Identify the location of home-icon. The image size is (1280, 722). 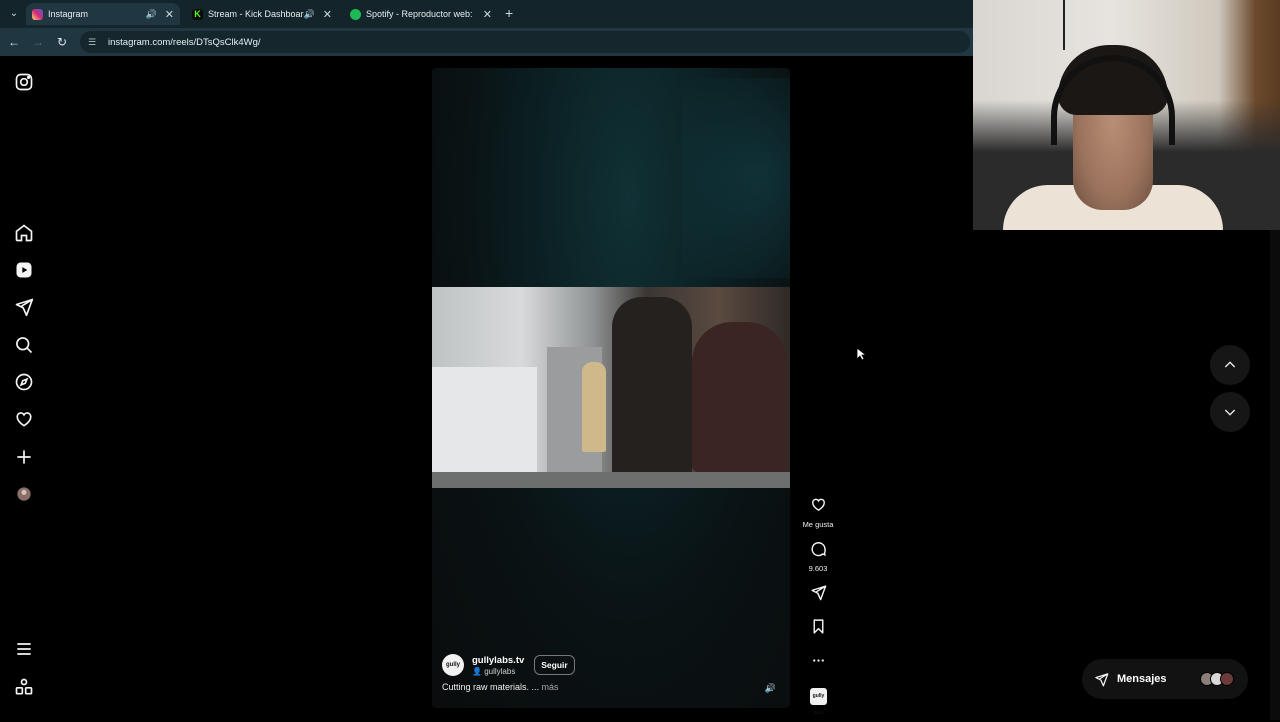
(24, 233).